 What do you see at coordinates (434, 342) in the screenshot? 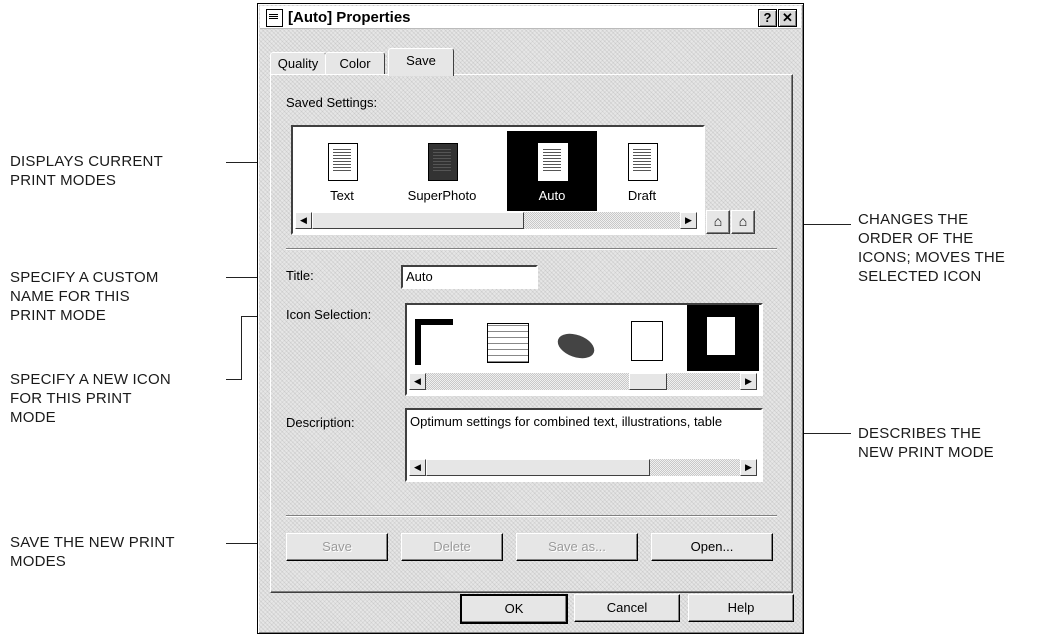
I see `pen-corner-icon` at bounding box center [434, 342].